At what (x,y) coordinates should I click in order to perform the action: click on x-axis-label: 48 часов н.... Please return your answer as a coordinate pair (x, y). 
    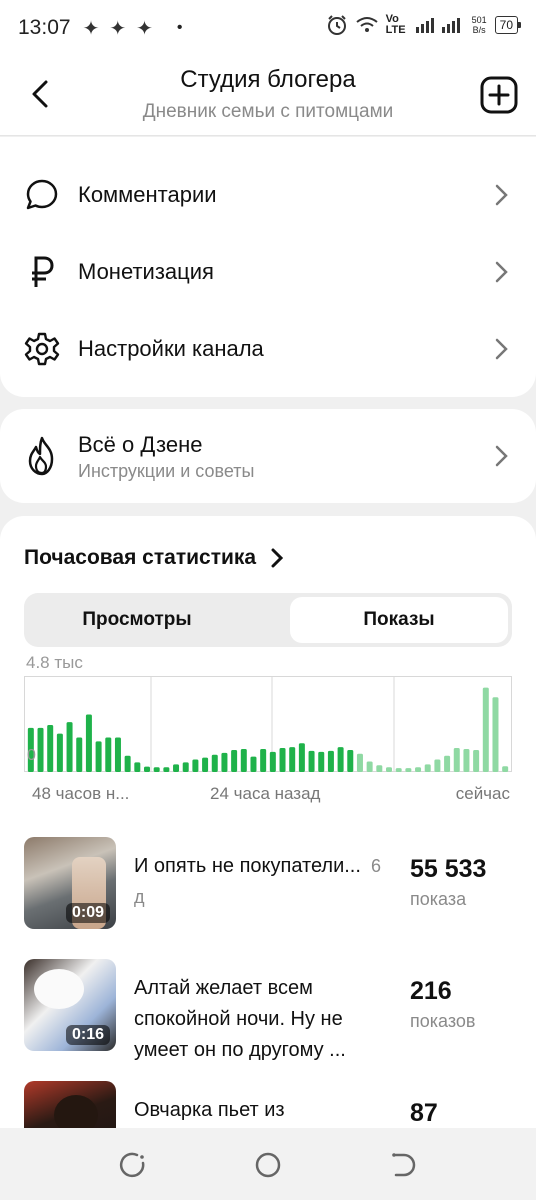
    Looking at the image, I should click on (81, 793).